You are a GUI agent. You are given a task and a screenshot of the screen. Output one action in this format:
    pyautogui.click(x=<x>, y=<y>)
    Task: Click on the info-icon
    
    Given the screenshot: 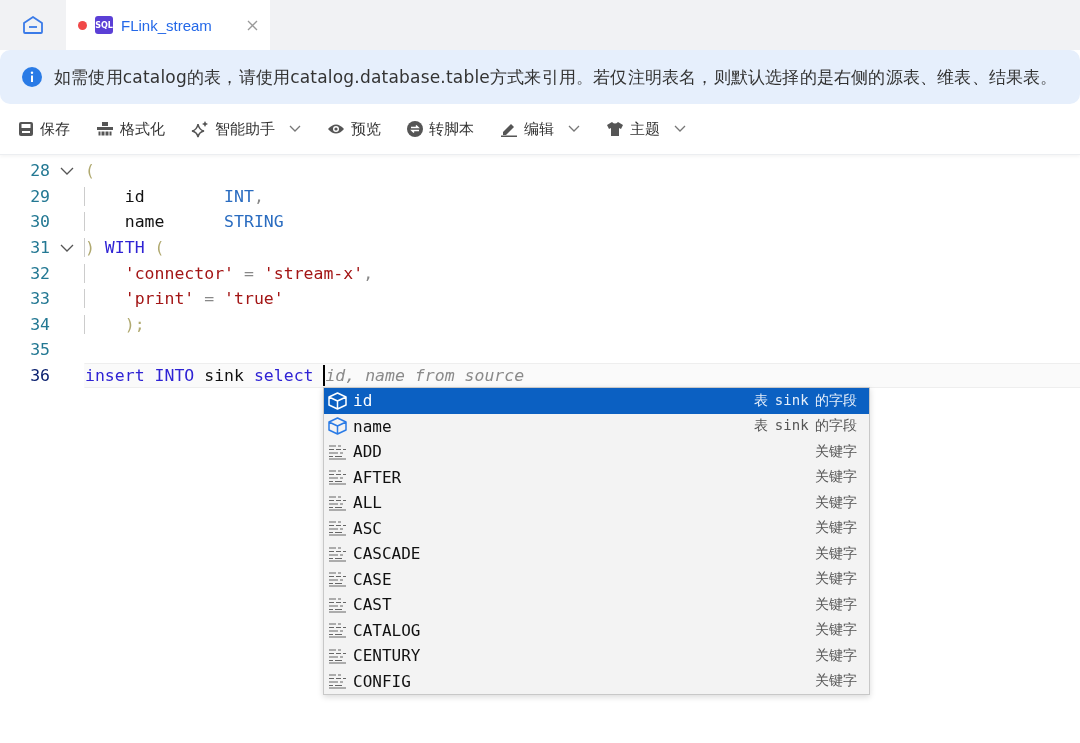 What is the action you would take?
    pyautogui.click(x=32, y=77)
    